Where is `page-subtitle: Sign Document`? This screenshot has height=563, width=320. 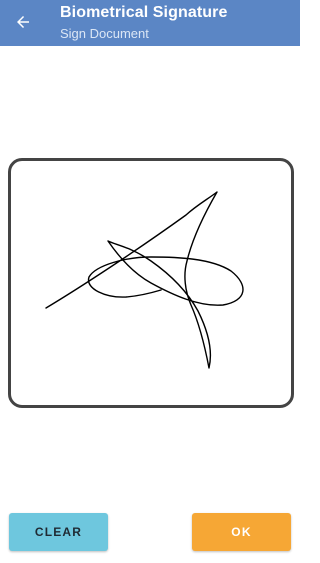
page-subtitle: Sign Document is located at coordinates (104, 33).